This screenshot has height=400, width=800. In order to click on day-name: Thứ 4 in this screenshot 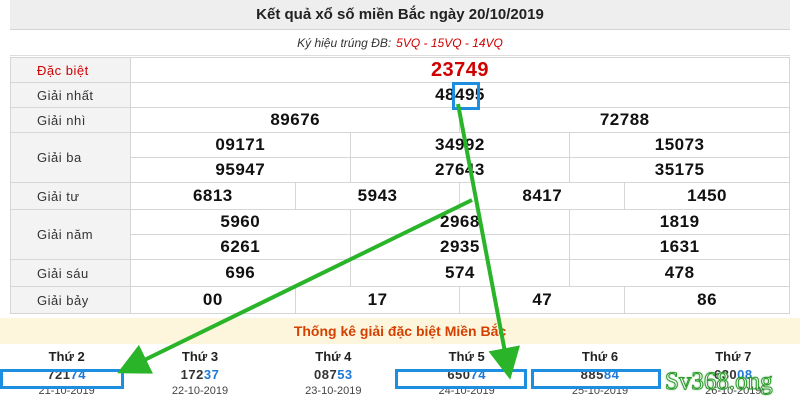, I will do `click(333, 356)`.